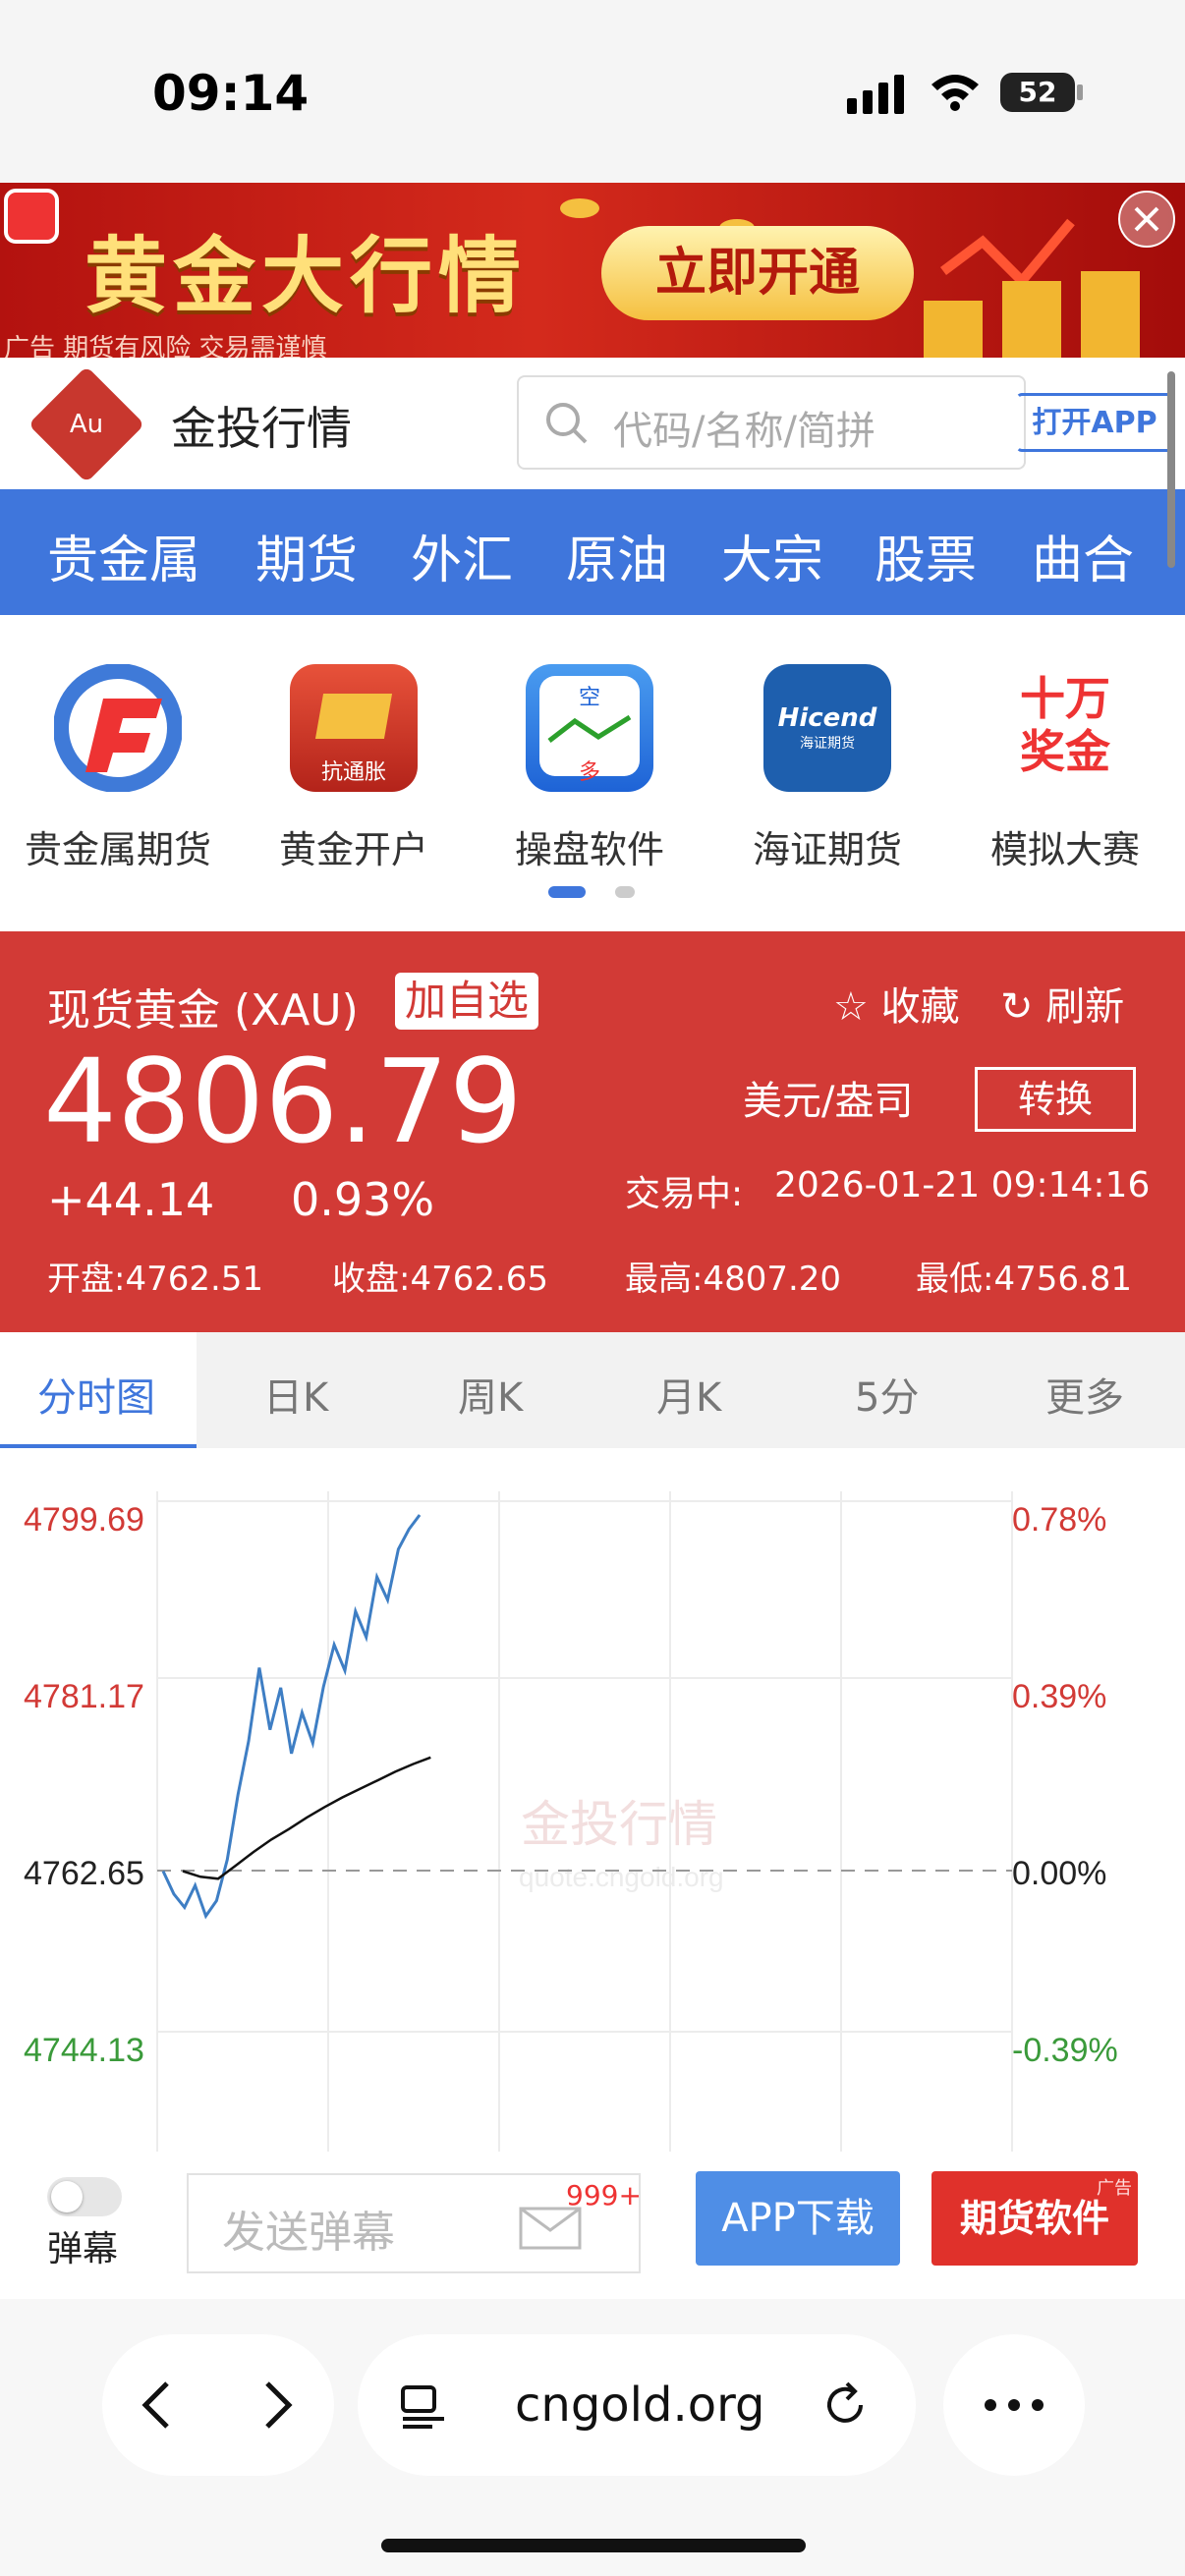 The height and width of the screenshot is (2576, 1185). Describe the element at coordinates (1115, 2188) in the screenshot. I see `ad-badge: 广告` at that location.